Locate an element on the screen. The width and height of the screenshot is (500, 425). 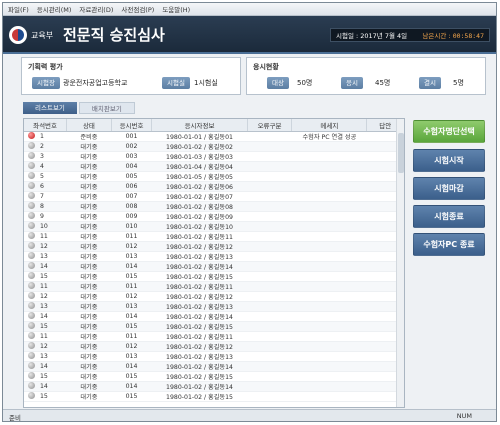
table-row: 7 대기중 007 1980-01-02 / 홍길동07 is located at coordinates (214, 196).